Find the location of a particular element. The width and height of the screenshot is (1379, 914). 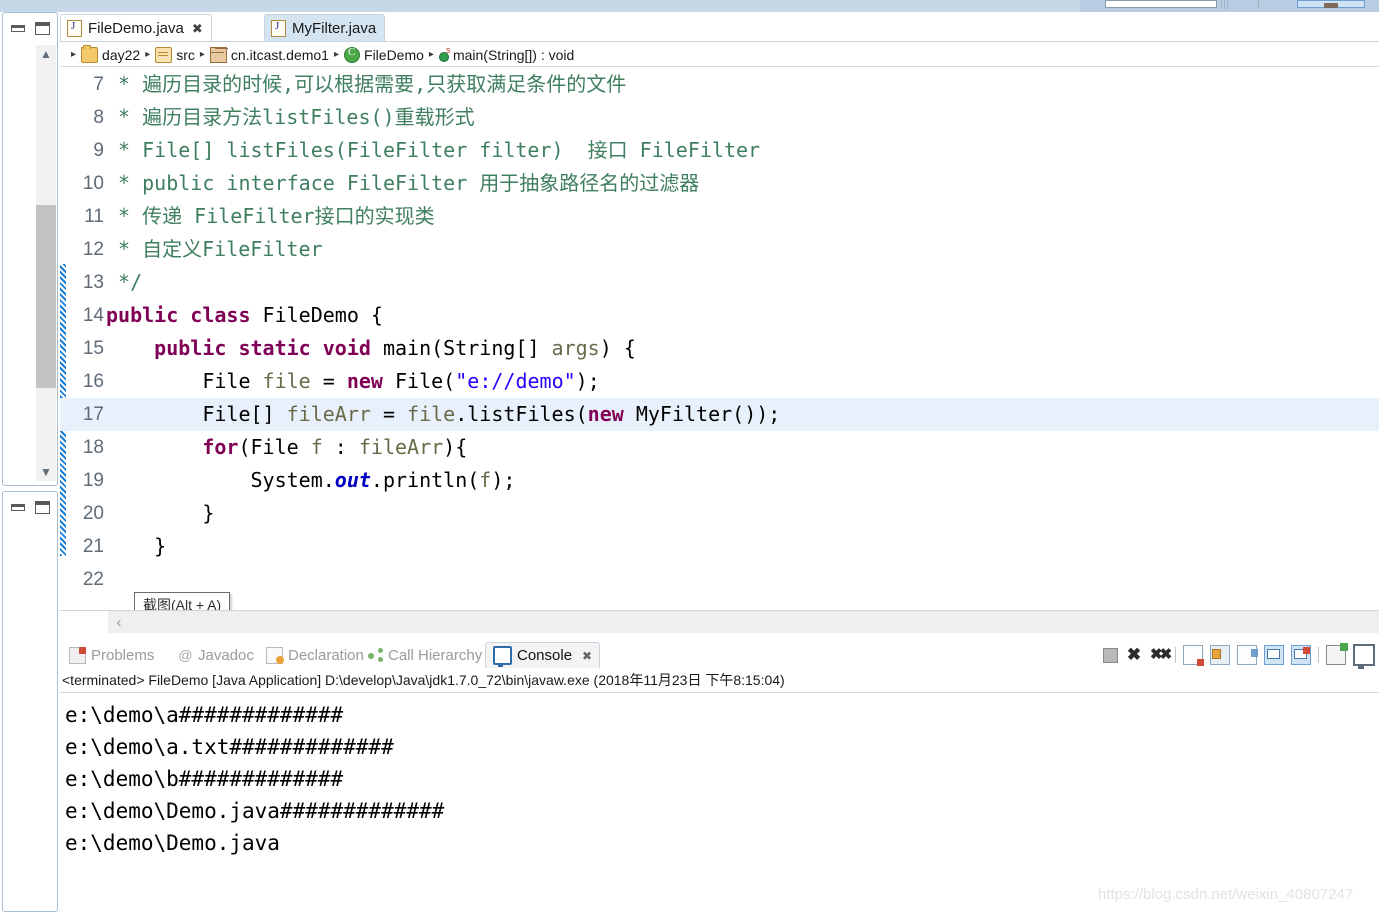

code-token: System. is located at coordinates (220, 480).